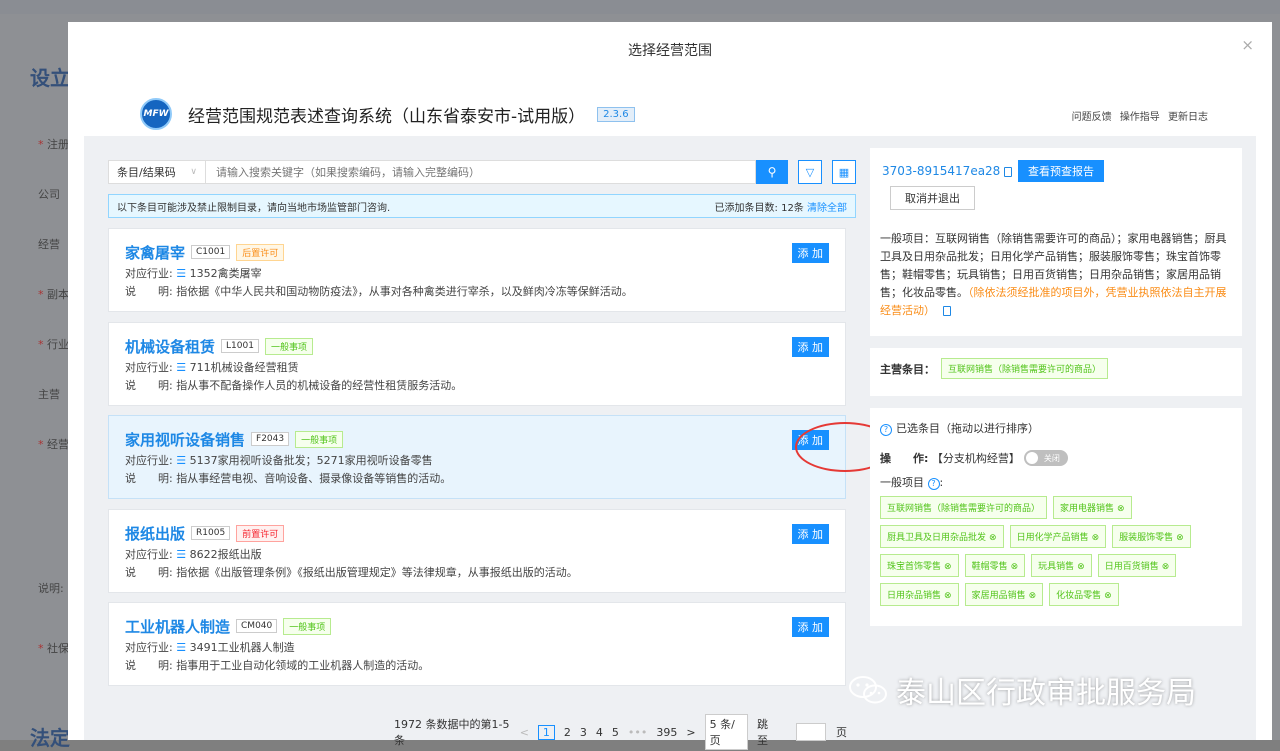  Describe the element at coordinates (270, 439) in the screenshot. I see `item-code: F2043` at that location.